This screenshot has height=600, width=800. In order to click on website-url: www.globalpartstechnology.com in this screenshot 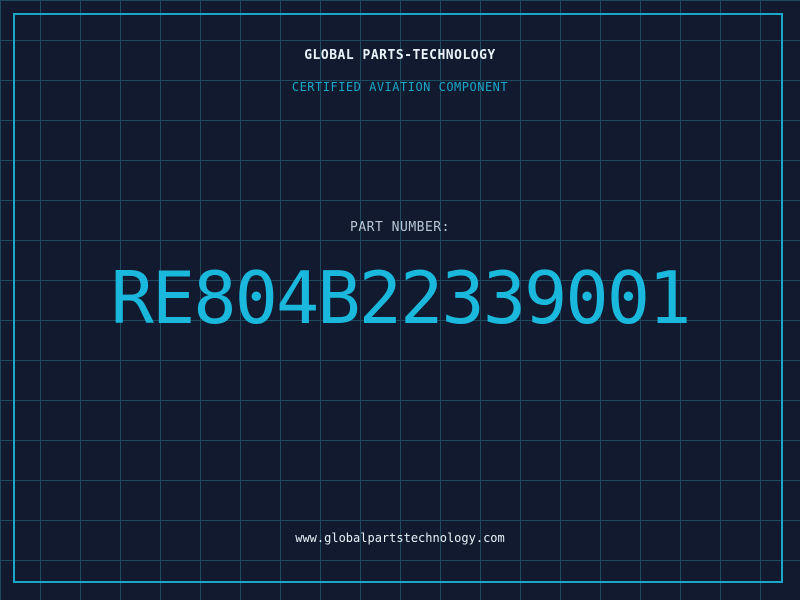, I will do `click(400, 538)`.